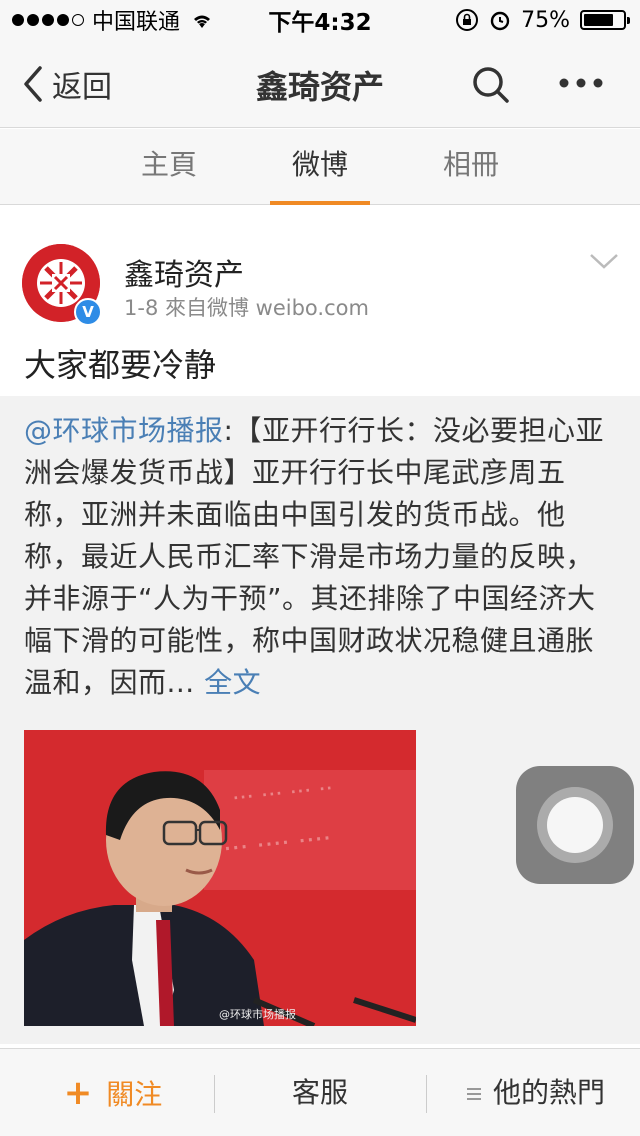  Describe the element at coordinates (202, 21) in the screenshot. I see `wifi-icon` at that location.